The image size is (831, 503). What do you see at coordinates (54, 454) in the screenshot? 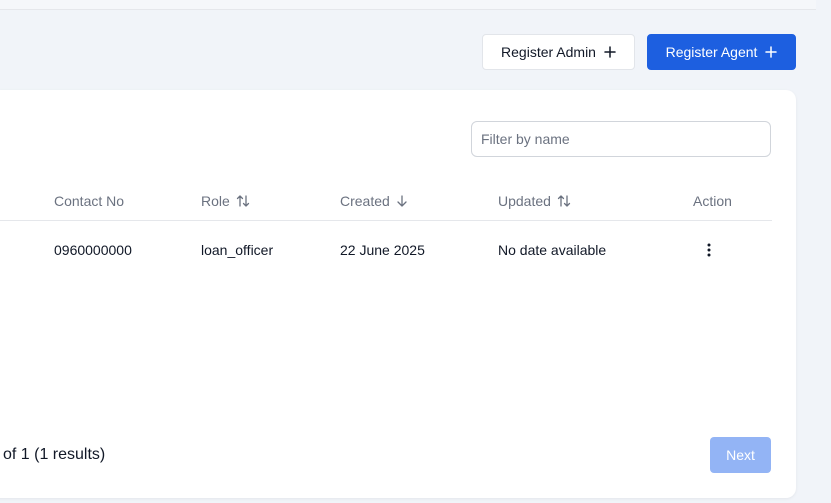
I see `pagination-results-text: of 1 (1 results)` at bounding box center [54, 454].